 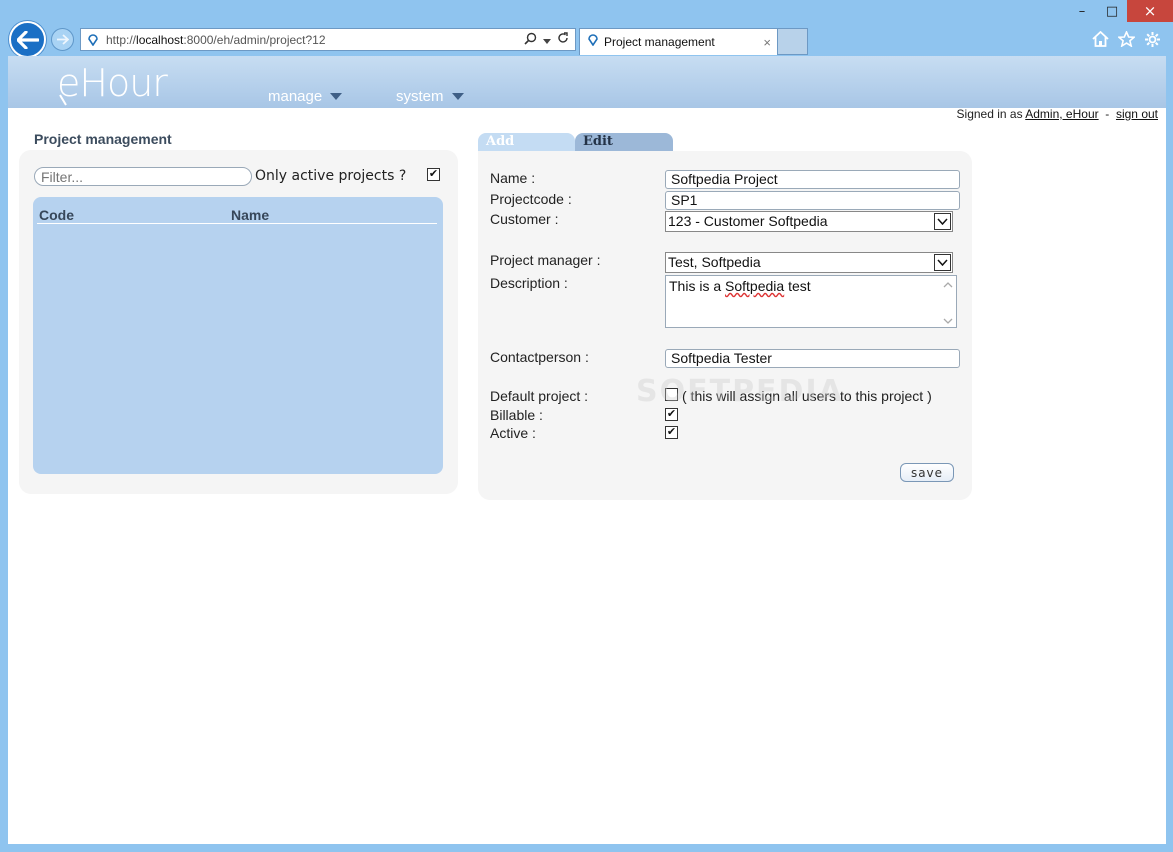 What do you see at coordinates (767, 42) in the screenshot?
I see `tab-close-icon: ×` at bounding box center [767, 42].